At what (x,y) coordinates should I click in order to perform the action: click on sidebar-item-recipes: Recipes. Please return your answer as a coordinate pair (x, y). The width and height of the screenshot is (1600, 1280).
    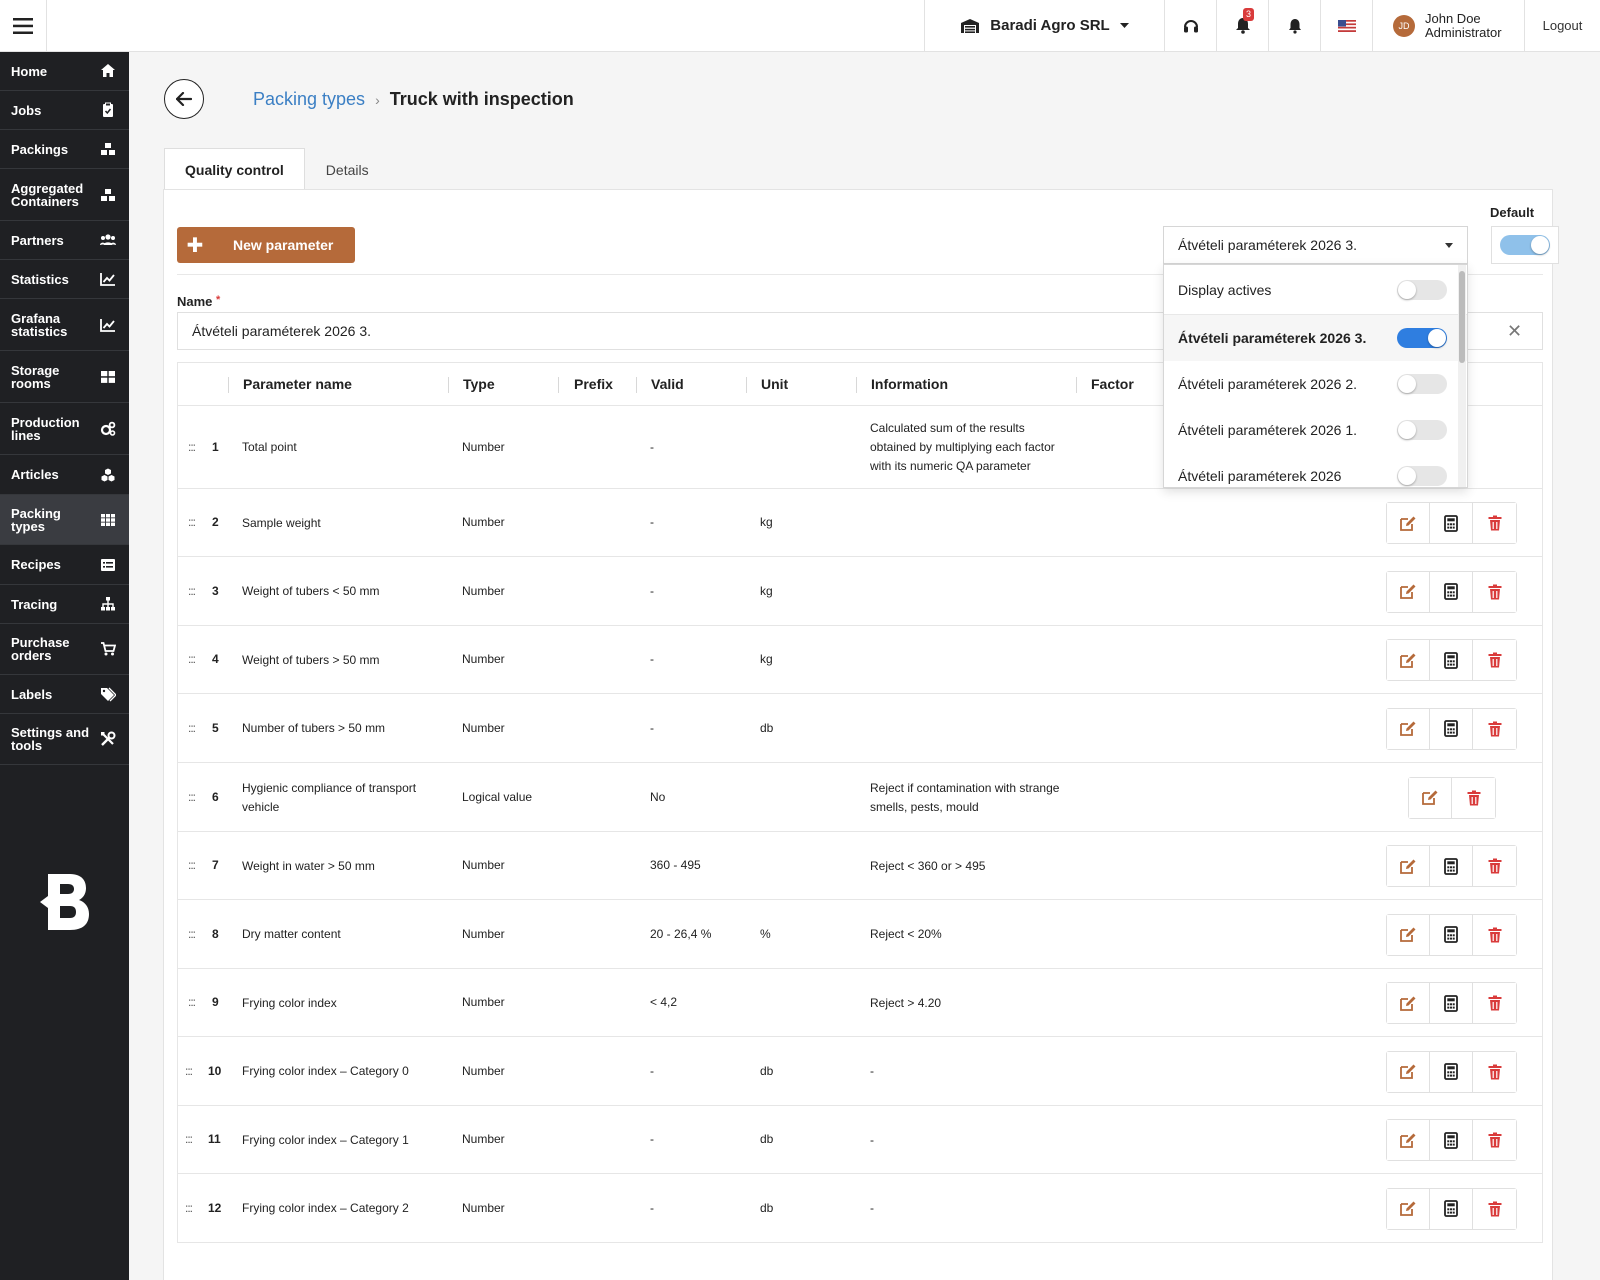
    Looking at the image, I should click on (64, 565).